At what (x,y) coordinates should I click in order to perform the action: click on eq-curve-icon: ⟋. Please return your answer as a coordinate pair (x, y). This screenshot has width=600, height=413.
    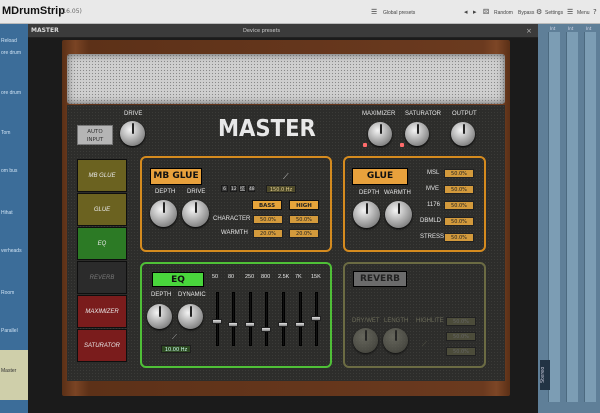
    Looking at the image, I should click on (174, 337).